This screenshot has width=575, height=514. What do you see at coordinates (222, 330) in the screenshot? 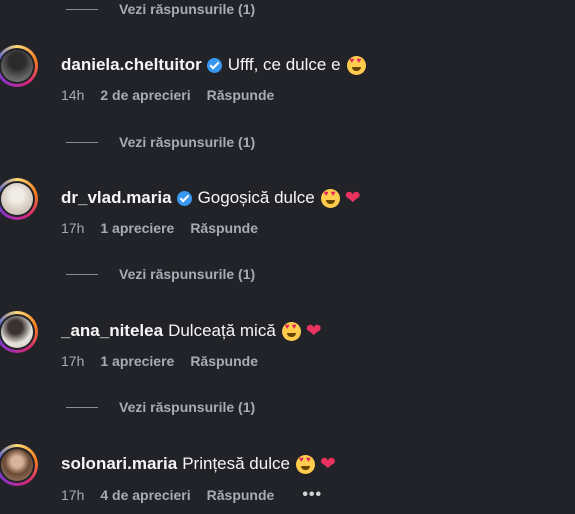
I see `comment-text: Dulceață mică` at bounding box center [222, 330].